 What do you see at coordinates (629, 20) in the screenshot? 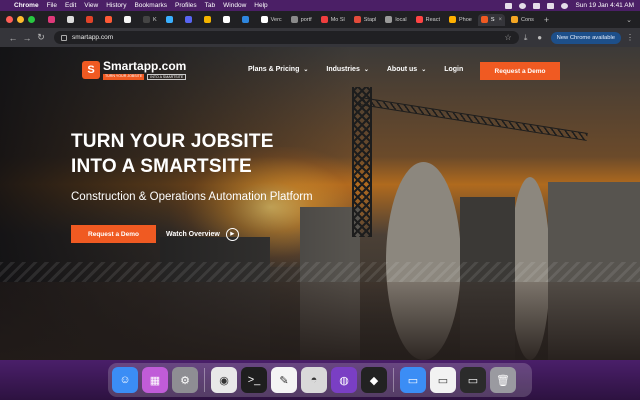
I see `tab-search-chevron-icon: ⌄` at bounding box center [629, 20].